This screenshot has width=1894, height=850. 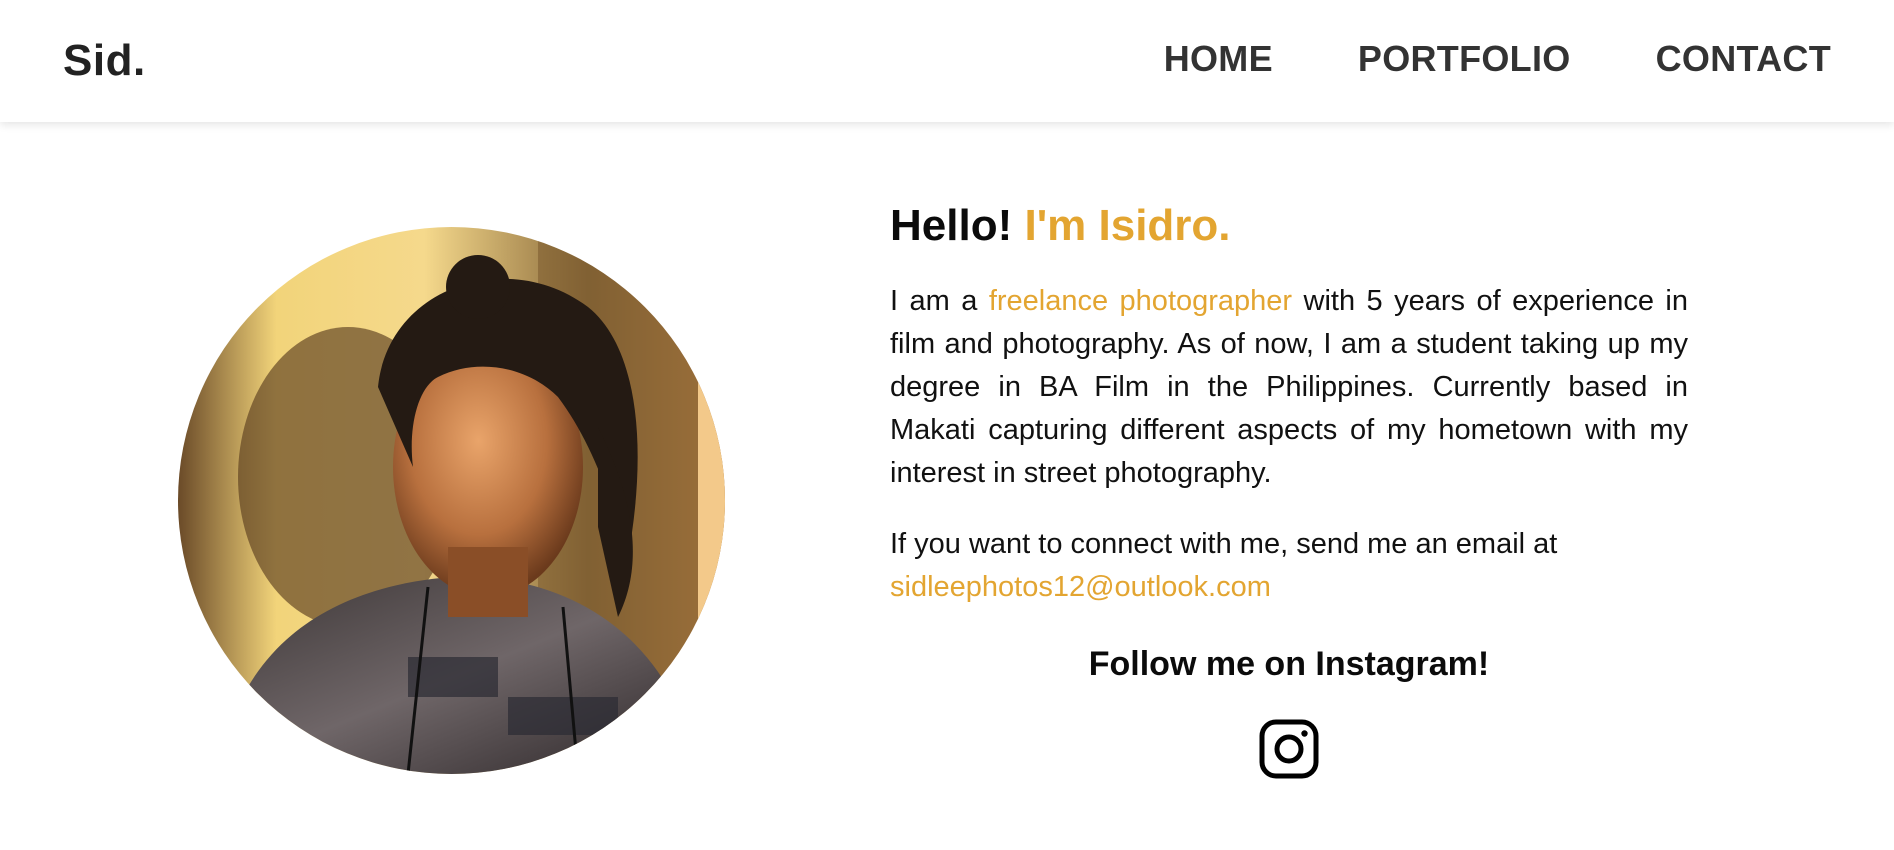 I want to click on greeting-prefix: Hello!, so click(x=951, y=225).